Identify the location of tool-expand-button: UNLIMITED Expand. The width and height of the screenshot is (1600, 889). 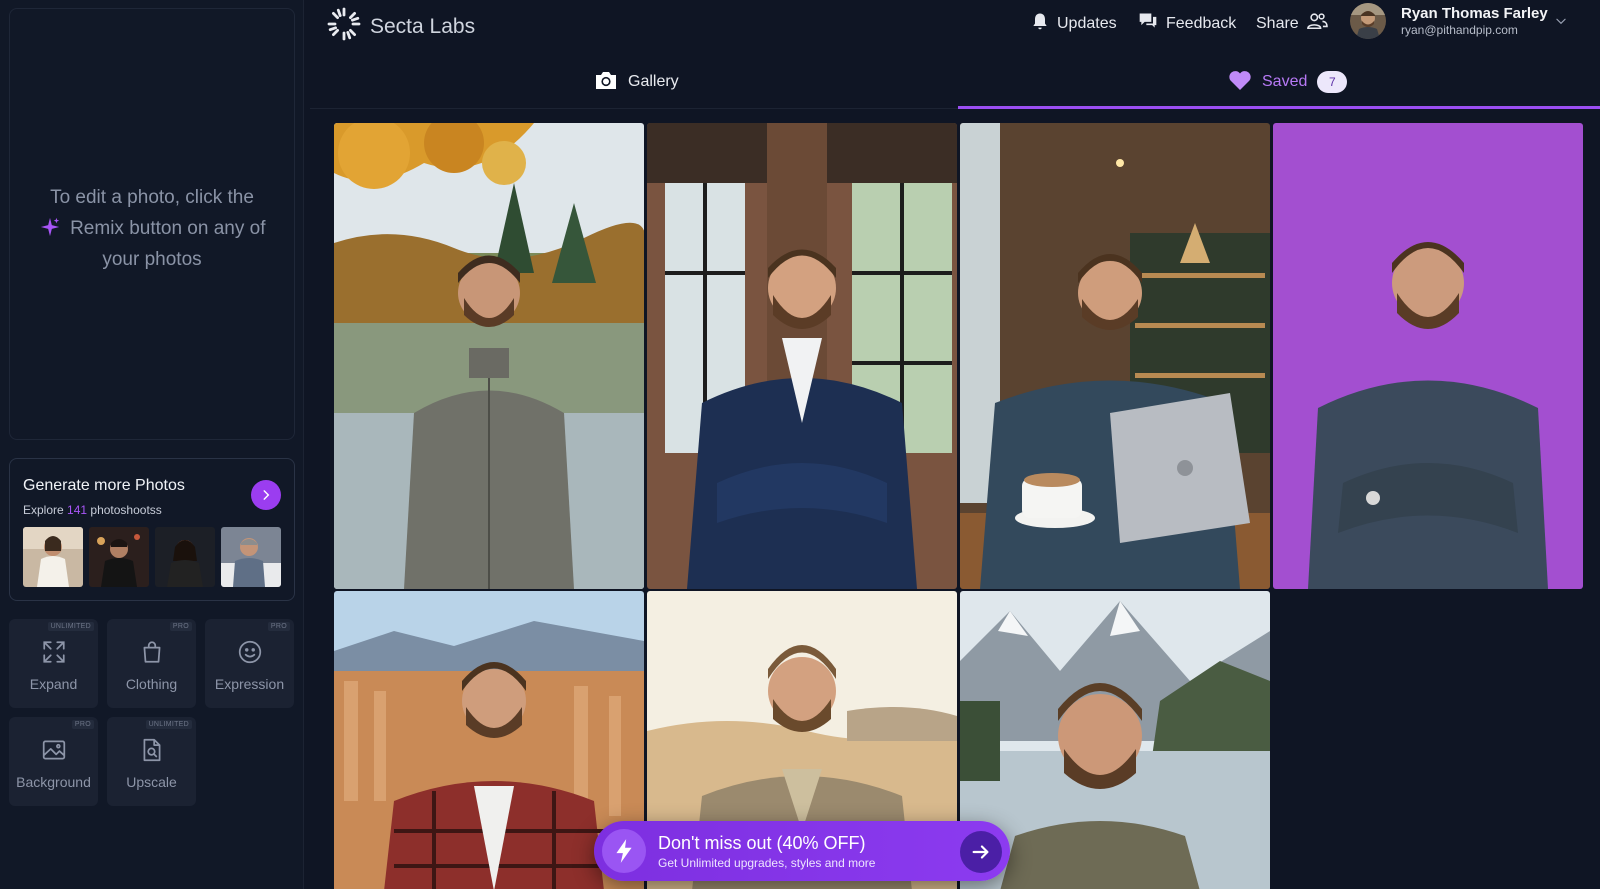
(53, 663).